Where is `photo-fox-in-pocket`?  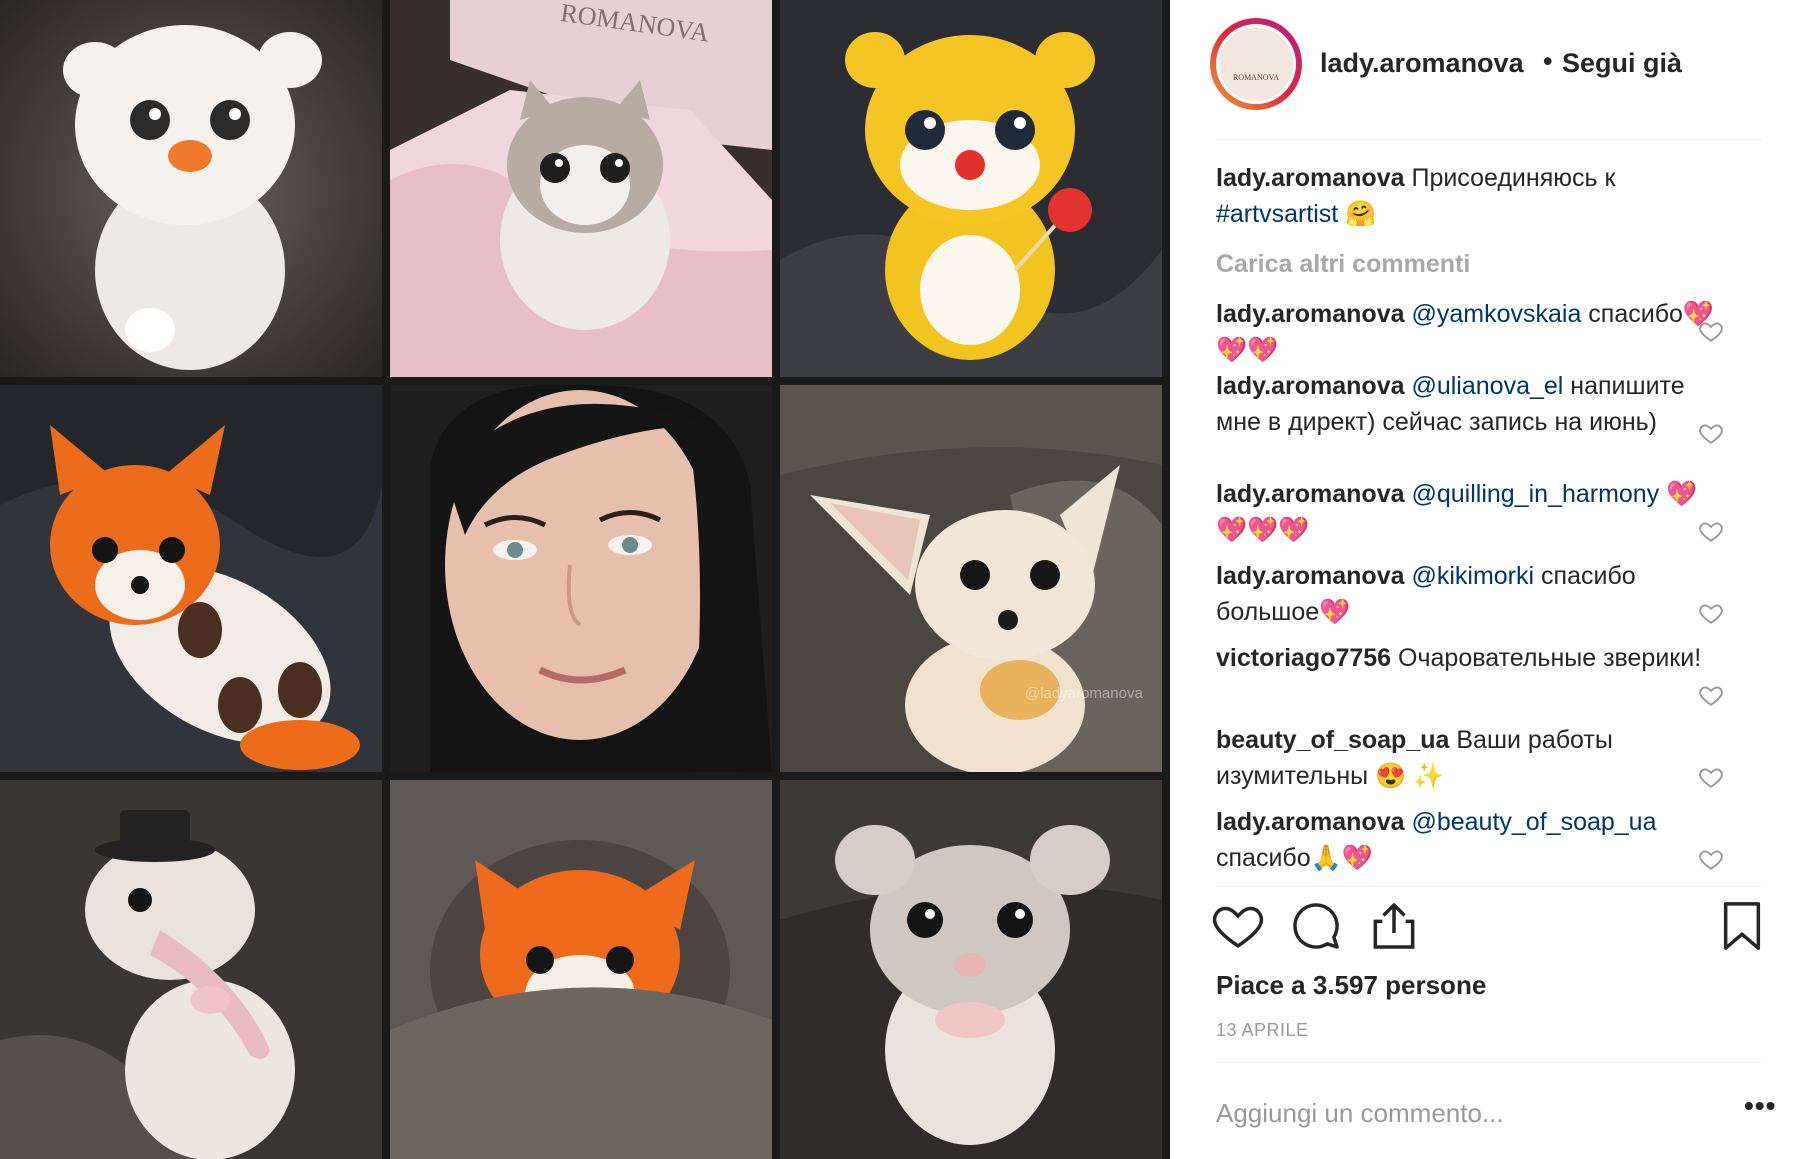 photo-fox-in-pocket is located at coordinates (581, 969).